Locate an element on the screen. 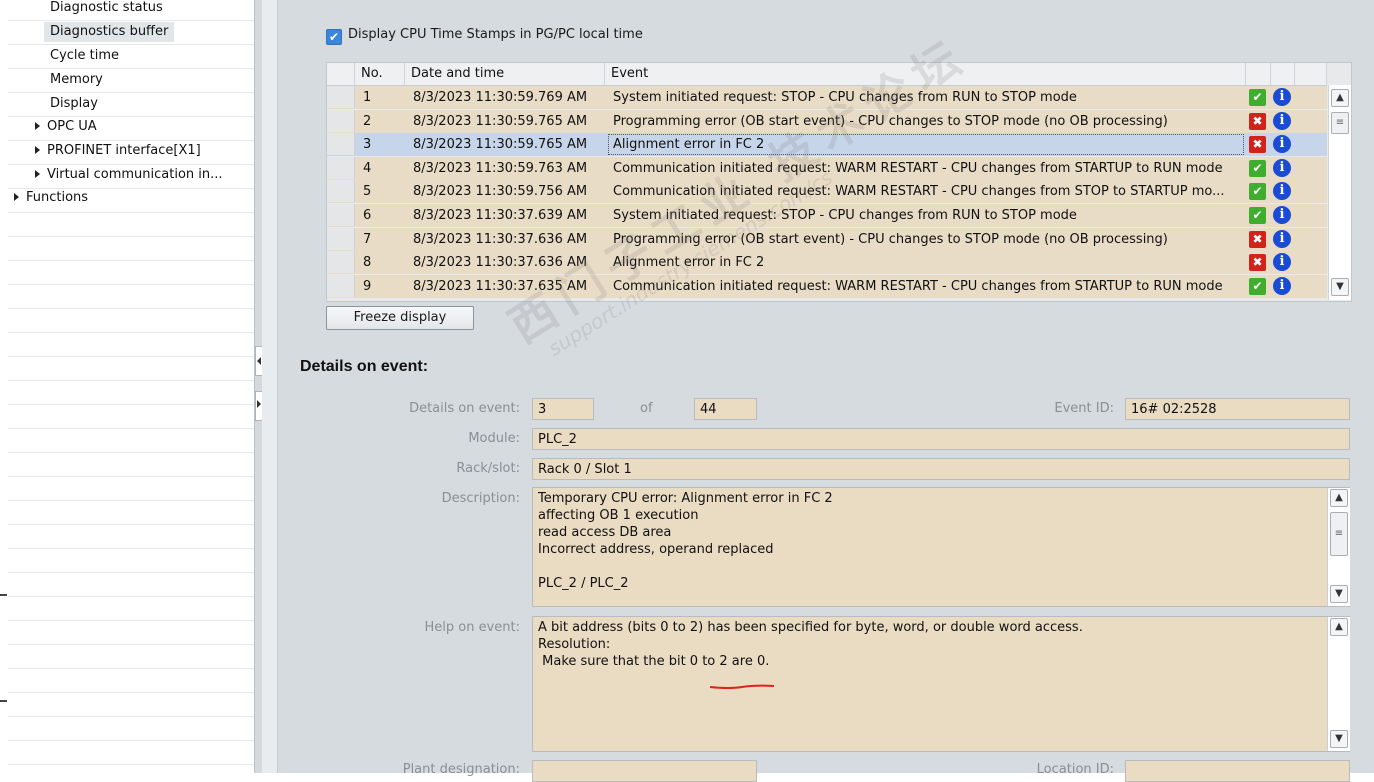  description-line: read access DB area is located at coordinates (605, 532).